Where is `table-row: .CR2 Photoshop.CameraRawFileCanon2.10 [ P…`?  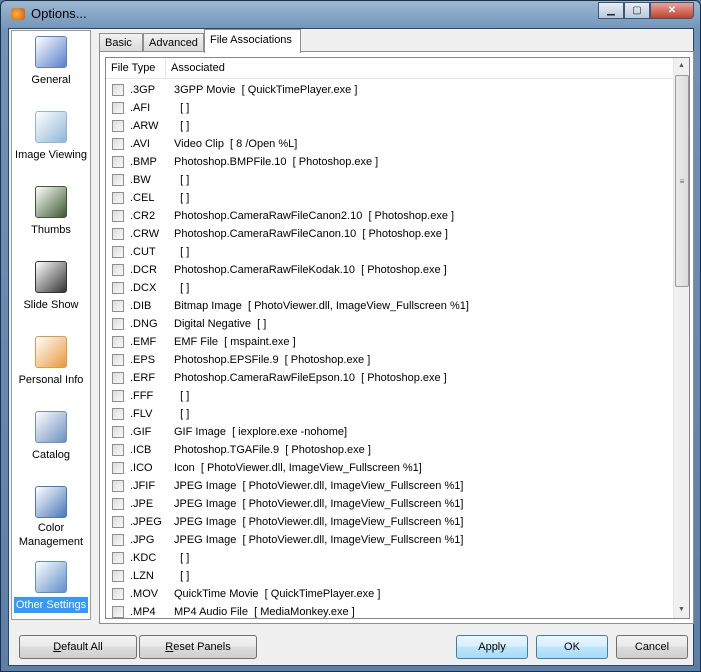
table-row: .CR2 Photoshop.CameraRawFileCanon2.10 [ P… is located at coordinates (390, 216).